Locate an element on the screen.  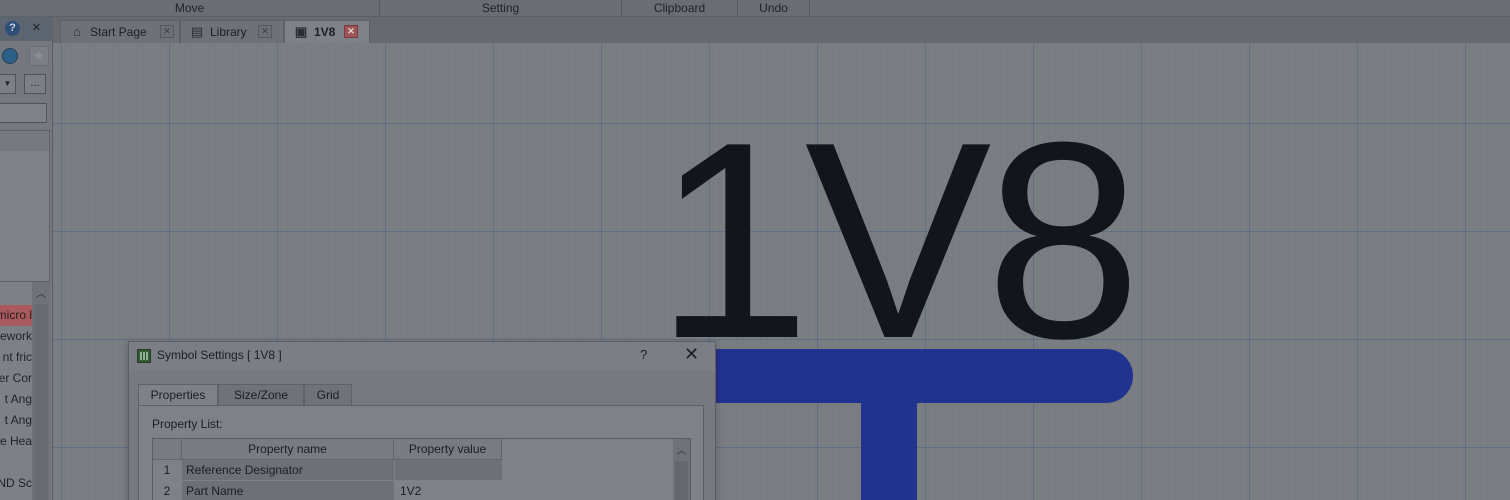
preview-header is located at coordinates (24, 141).